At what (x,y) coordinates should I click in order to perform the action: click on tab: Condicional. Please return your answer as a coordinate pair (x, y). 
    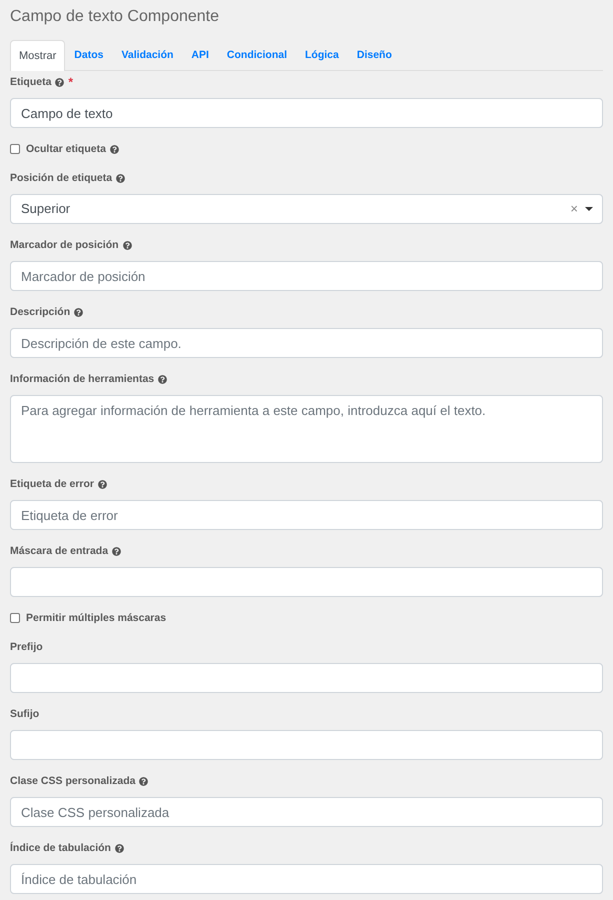
    Looking at the image, I should click on (257, 55).